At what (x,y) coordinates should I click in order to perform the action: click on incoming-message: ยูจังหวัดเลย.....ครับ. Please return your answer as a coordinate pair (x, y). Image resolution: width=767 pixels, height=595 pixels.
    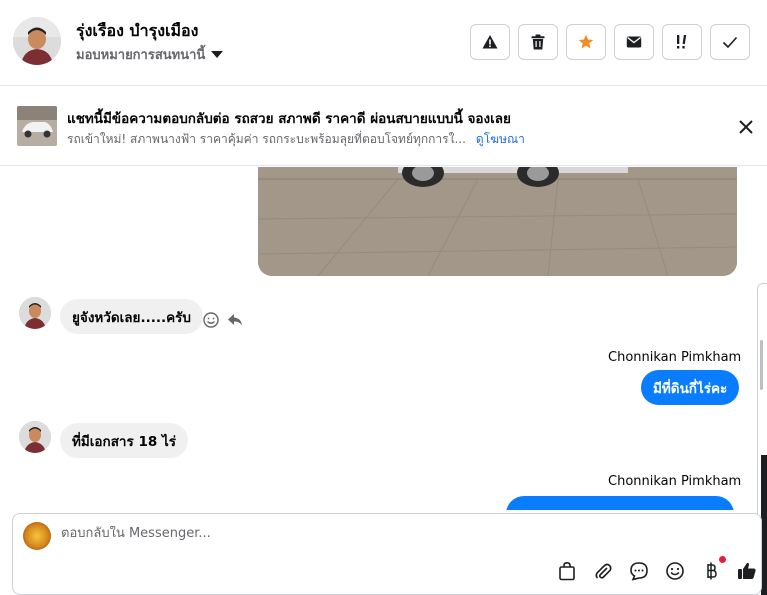
    Looking at the image, I should click on (131, 316).